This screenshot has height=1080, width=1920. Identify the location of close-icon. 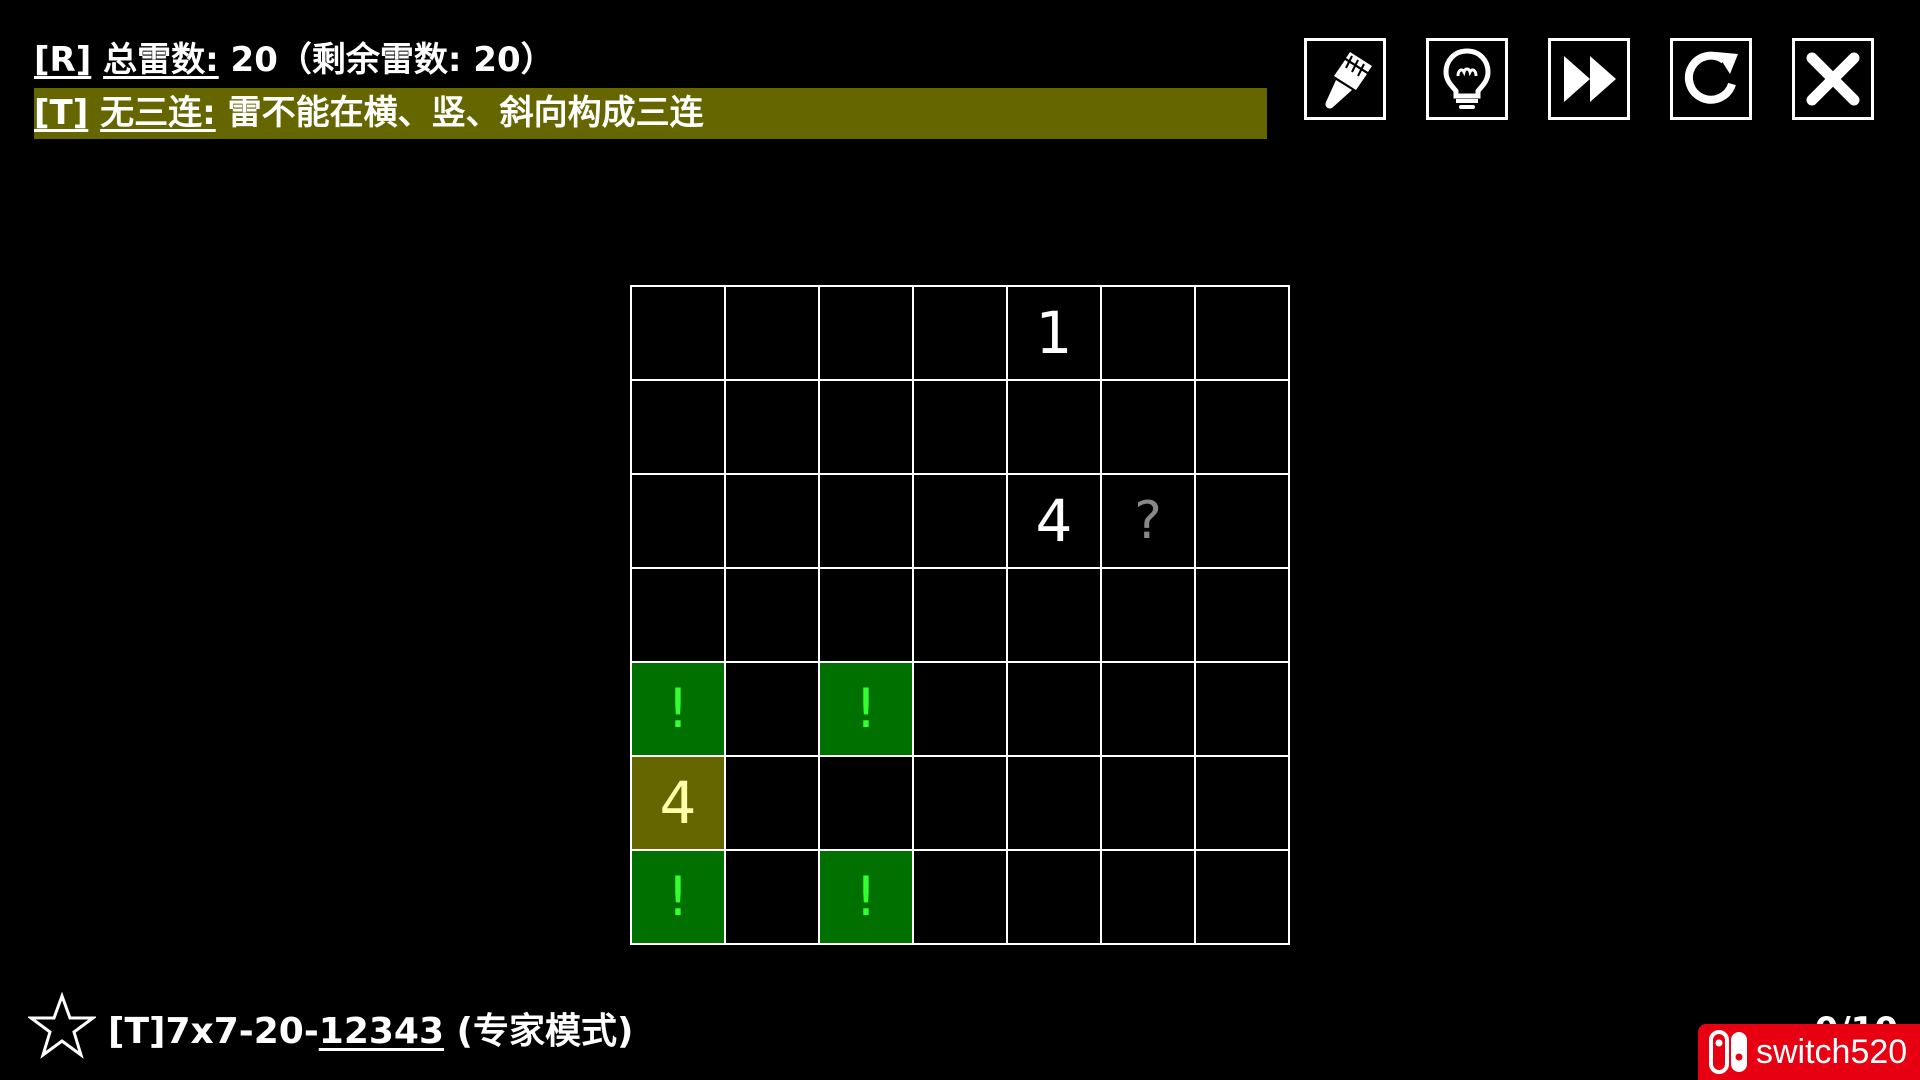
(1833, 79).